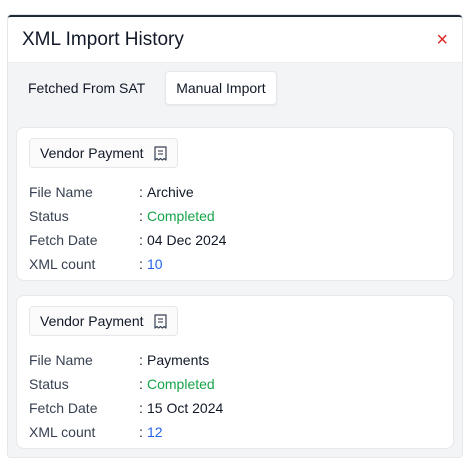 This screenshot has width=474, height=467. What do you see at coordinates (103, 39) in the screenshot?
I see `modal-title: XML Import History` at bounding box center [103, 39].